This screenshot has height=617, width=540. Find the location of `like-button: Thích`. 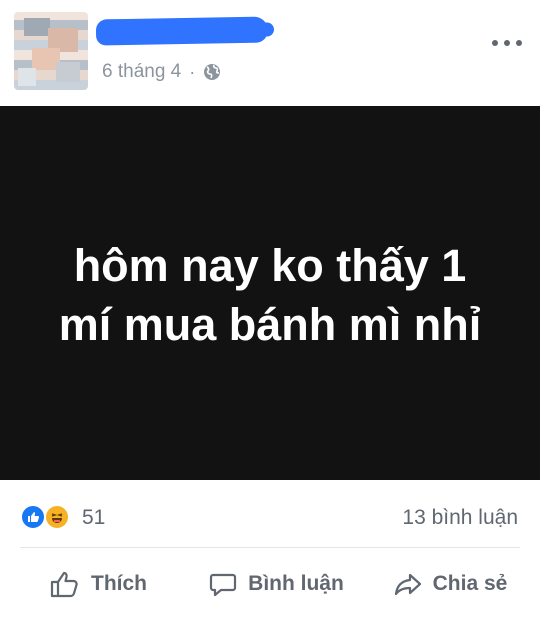

like-button: Thích is located at coordinates (98, 584).